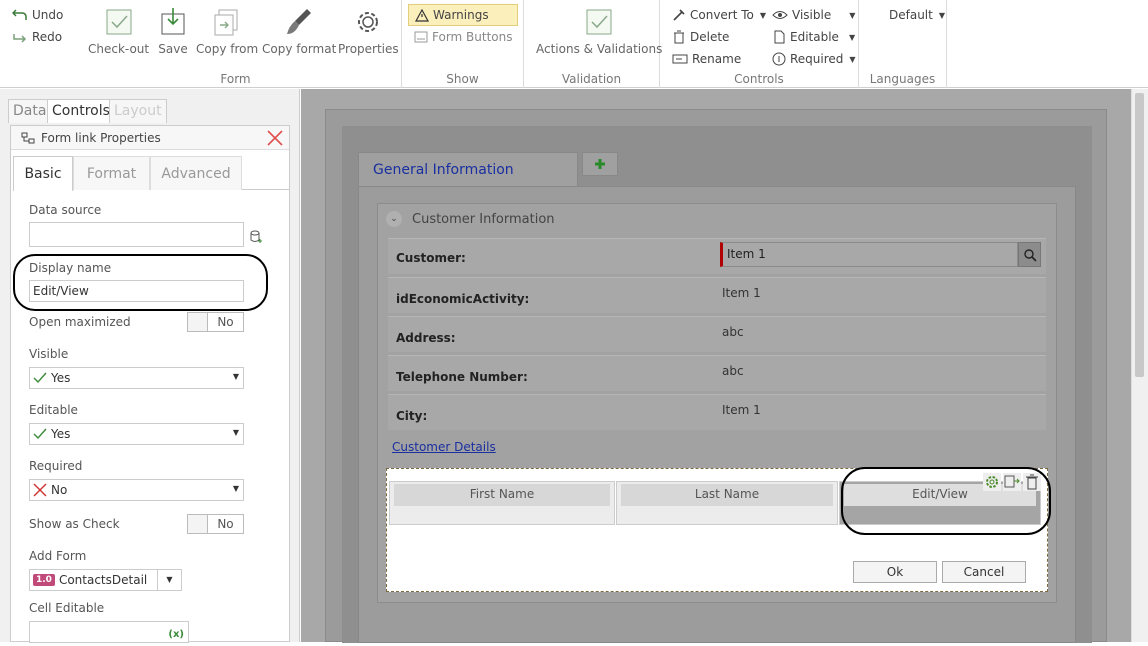  I want to click on undo-icon, so click(19, 14).